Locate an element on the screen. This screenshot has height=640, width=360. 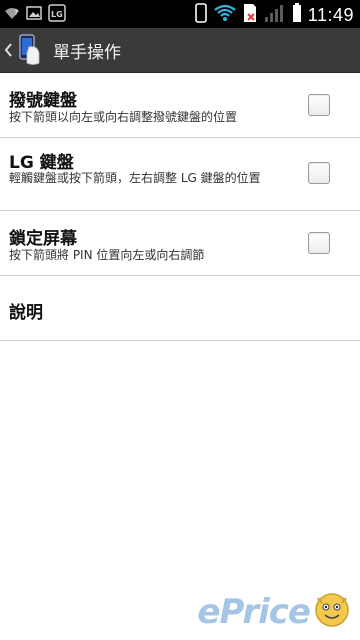
setting-title: 說明 is located at coordinates (26, 313).